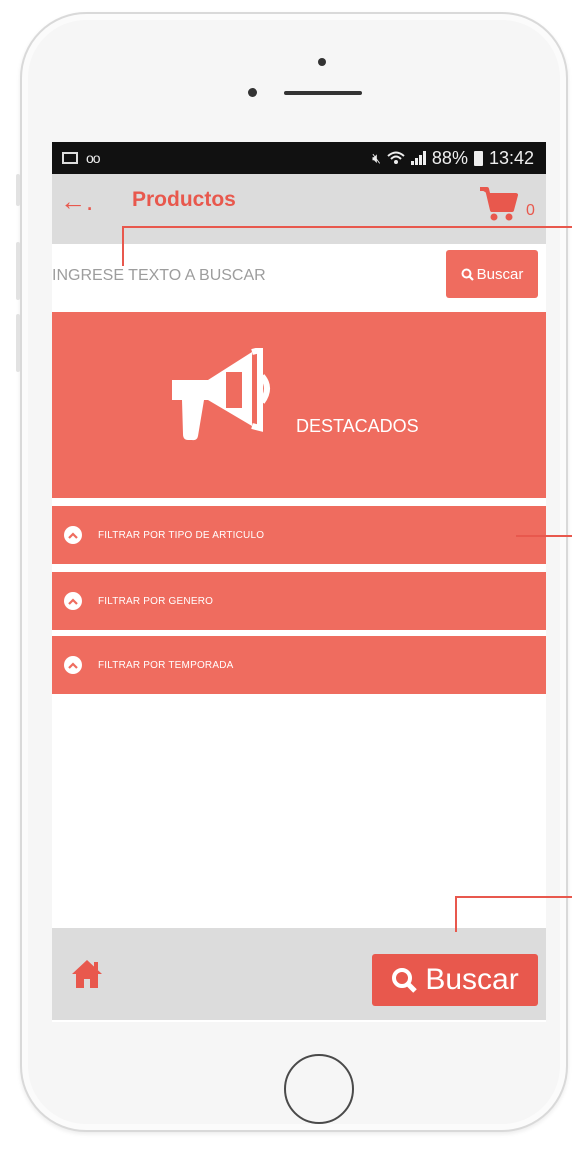 Image resolution: width=574 pixels, height=1150 pixels. Describe the element at coordinates (18, 271) in the screenshot. I see `volume-up-button` at that location.